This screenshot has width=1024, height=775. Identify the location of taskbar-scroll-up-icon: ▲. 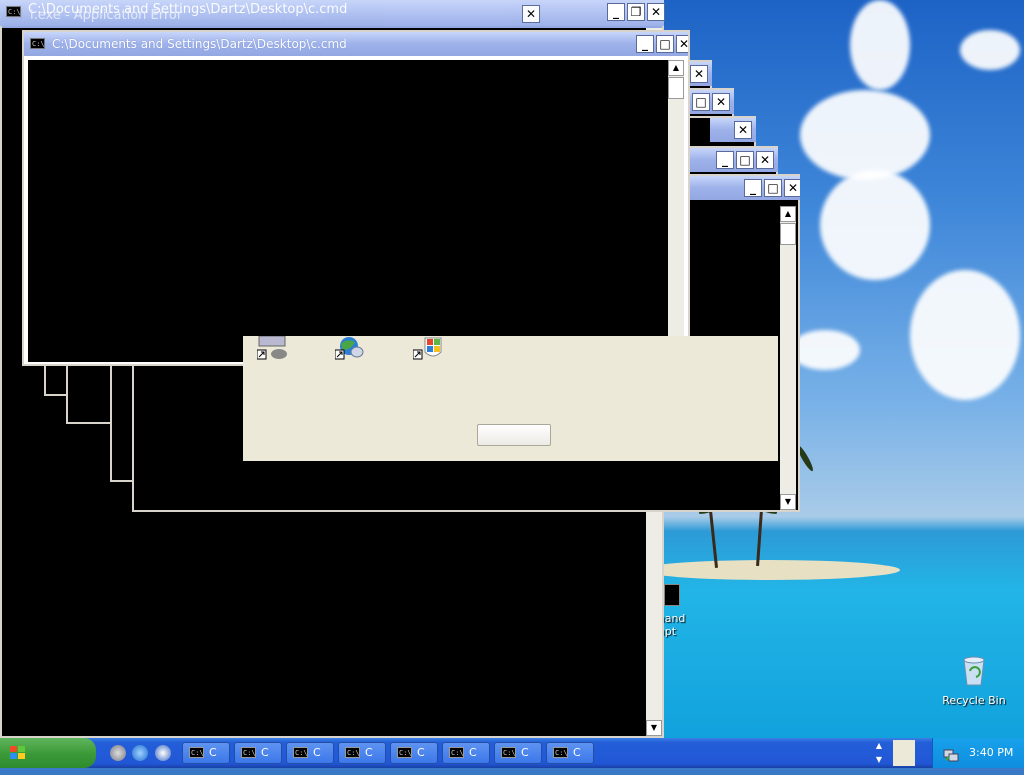
(879, 746).